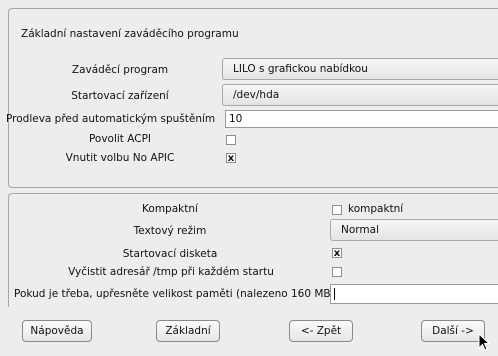 This screenshot has width=498, height=356. I want to click on mouse-cursor-icon, so click(484, 342).